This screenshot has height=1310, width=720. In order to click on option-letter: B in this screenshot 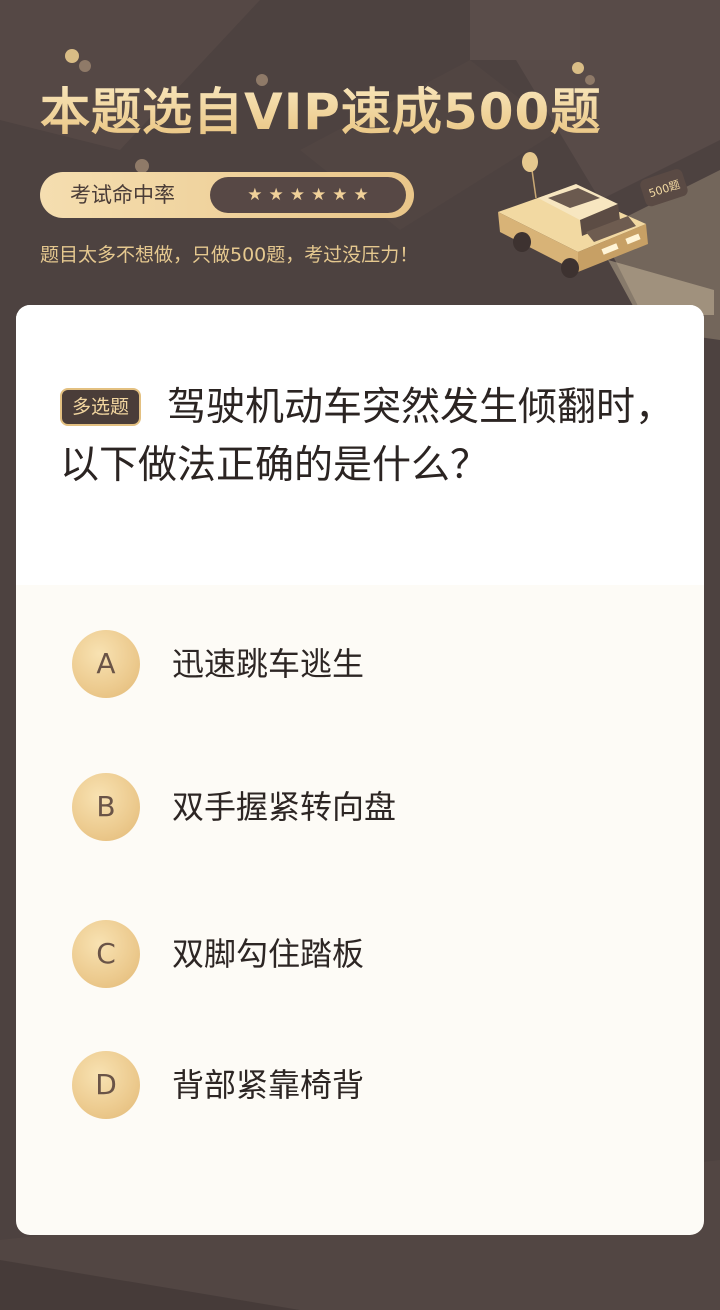, I will do `click(106, 807)`.